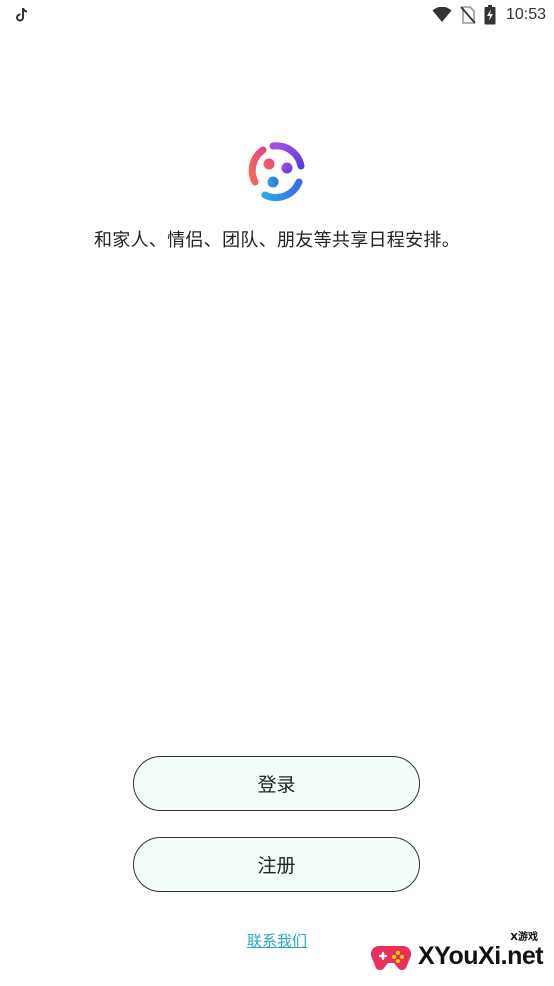 This screenshot has width=554, height=986. What do you see at coordinates (276, 783) in the screenshot?
I see `login-button: 登录` at bounding box center [276, 783].